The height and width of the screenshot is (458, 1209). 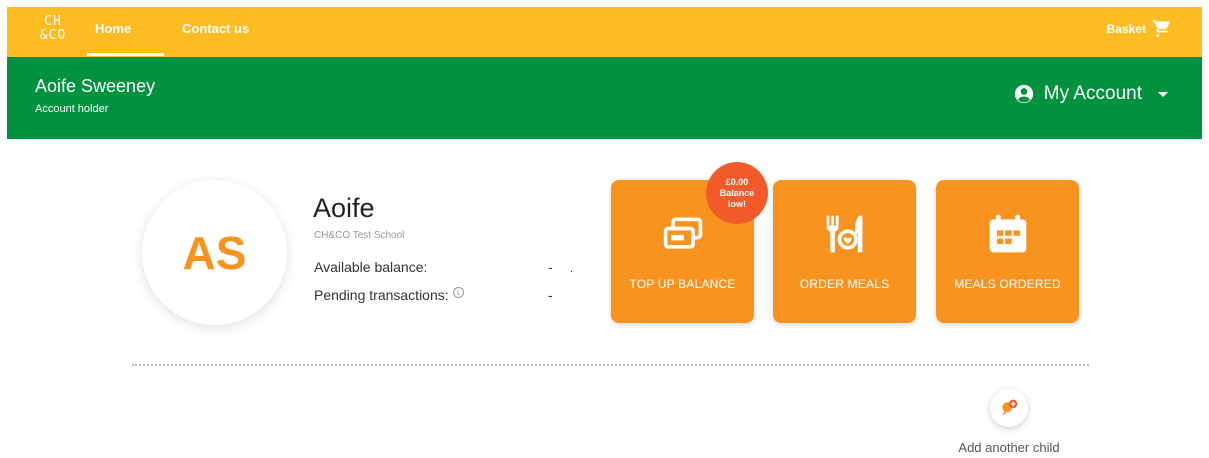 I want to click on nav-contact-link: Contact us, so click(x=215, y=28).